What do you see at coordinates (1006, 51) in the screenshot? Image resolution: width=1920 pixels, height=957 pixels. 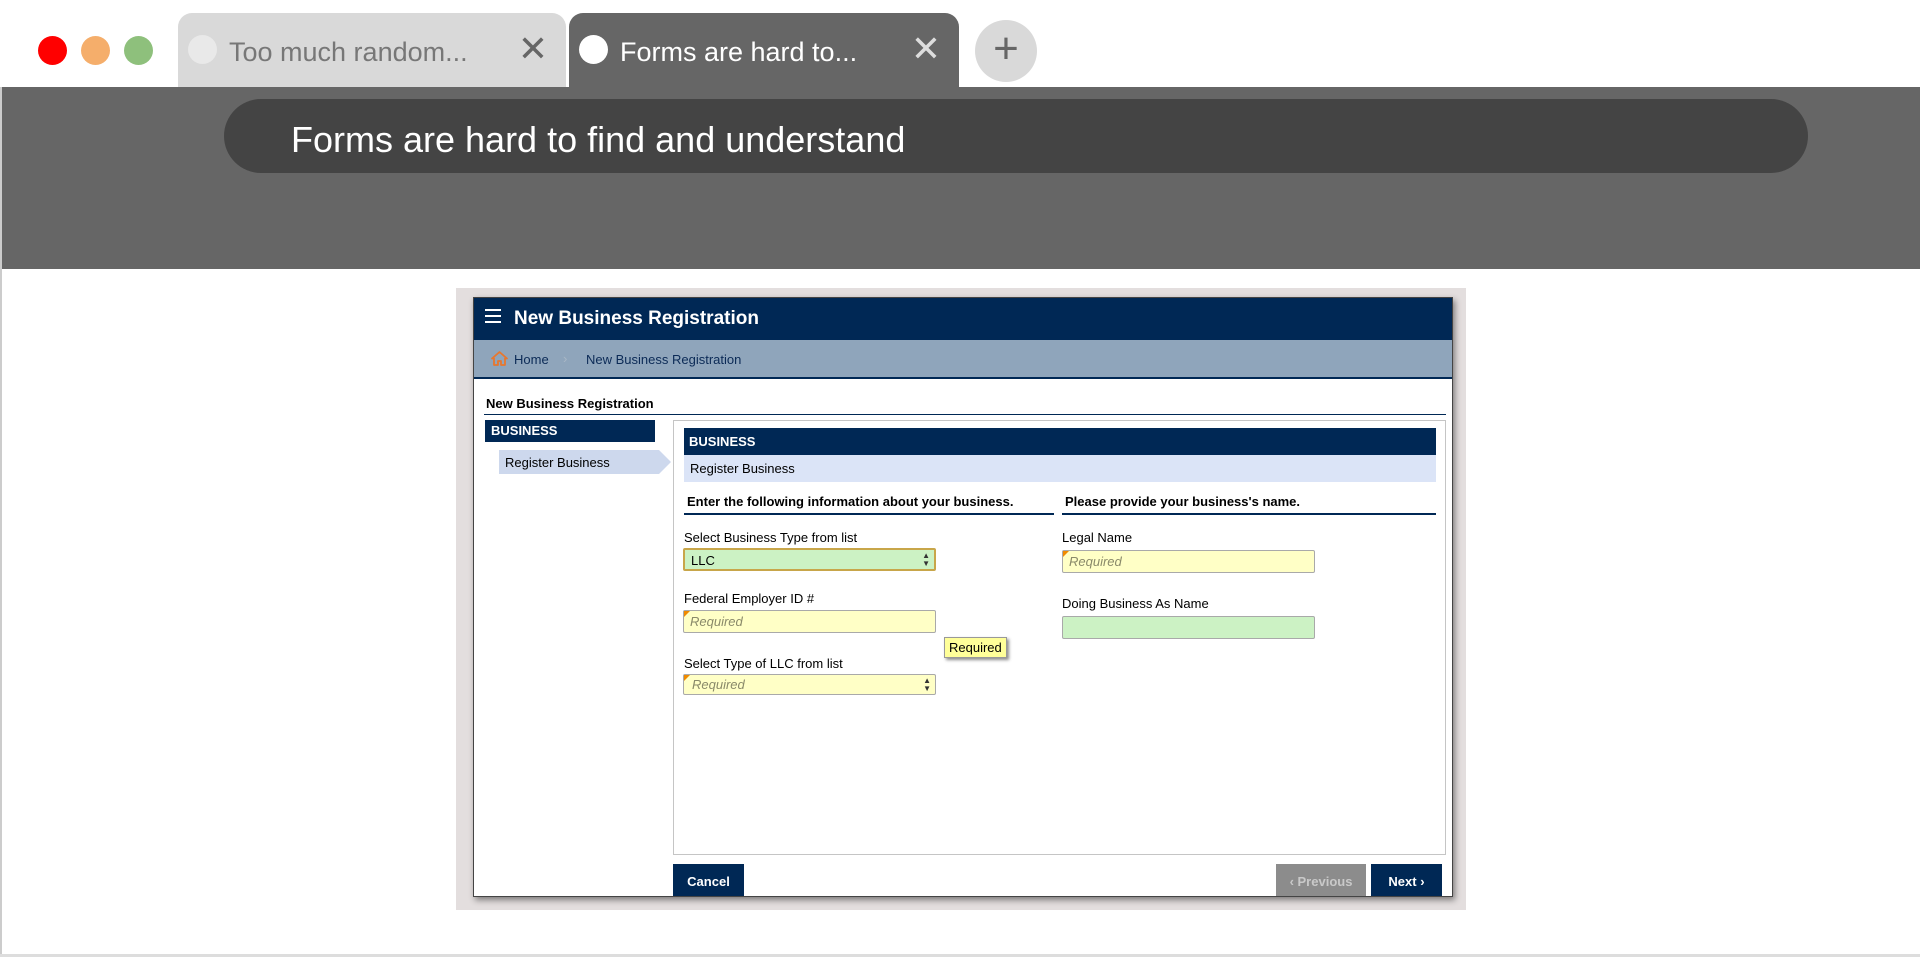 I see `new-tab-button: +` at bounding box center [1006, 51].